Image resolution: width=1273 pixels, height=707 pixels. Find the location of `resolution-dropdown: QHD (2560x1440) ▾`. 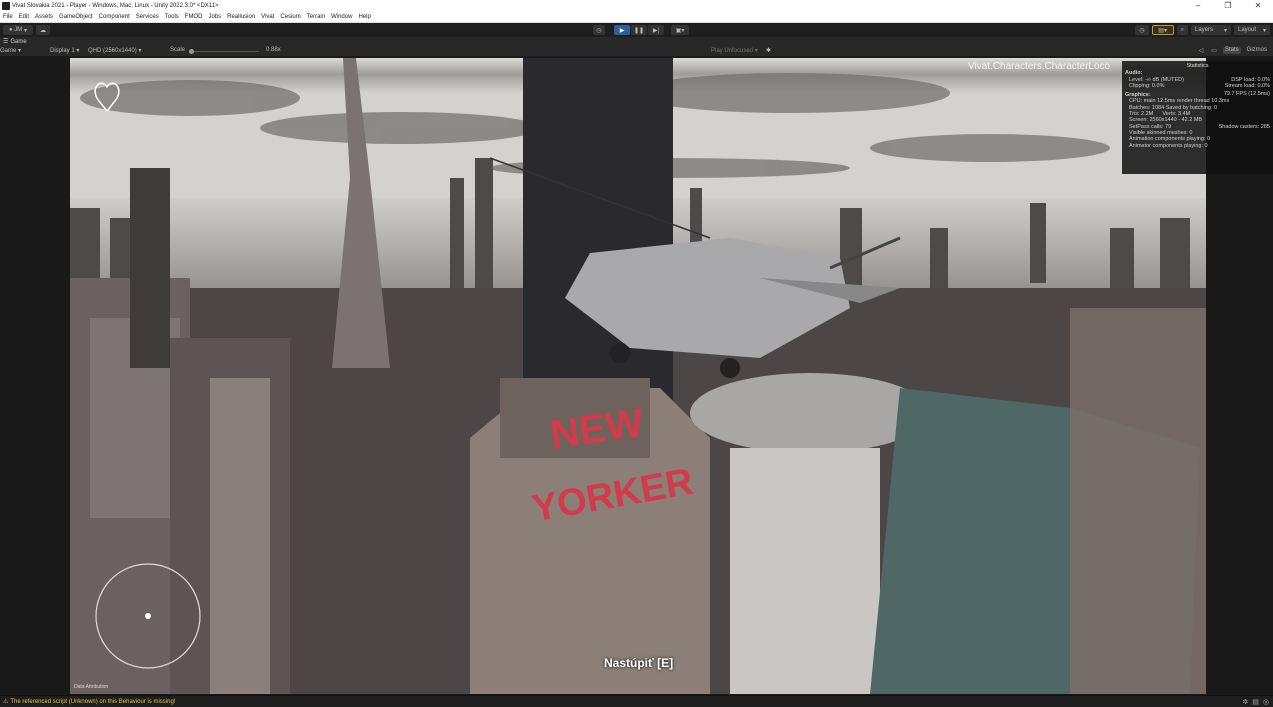

resolution-dropdown: QHD (2560x1440) ▾ is located at coordinates (114, 50).